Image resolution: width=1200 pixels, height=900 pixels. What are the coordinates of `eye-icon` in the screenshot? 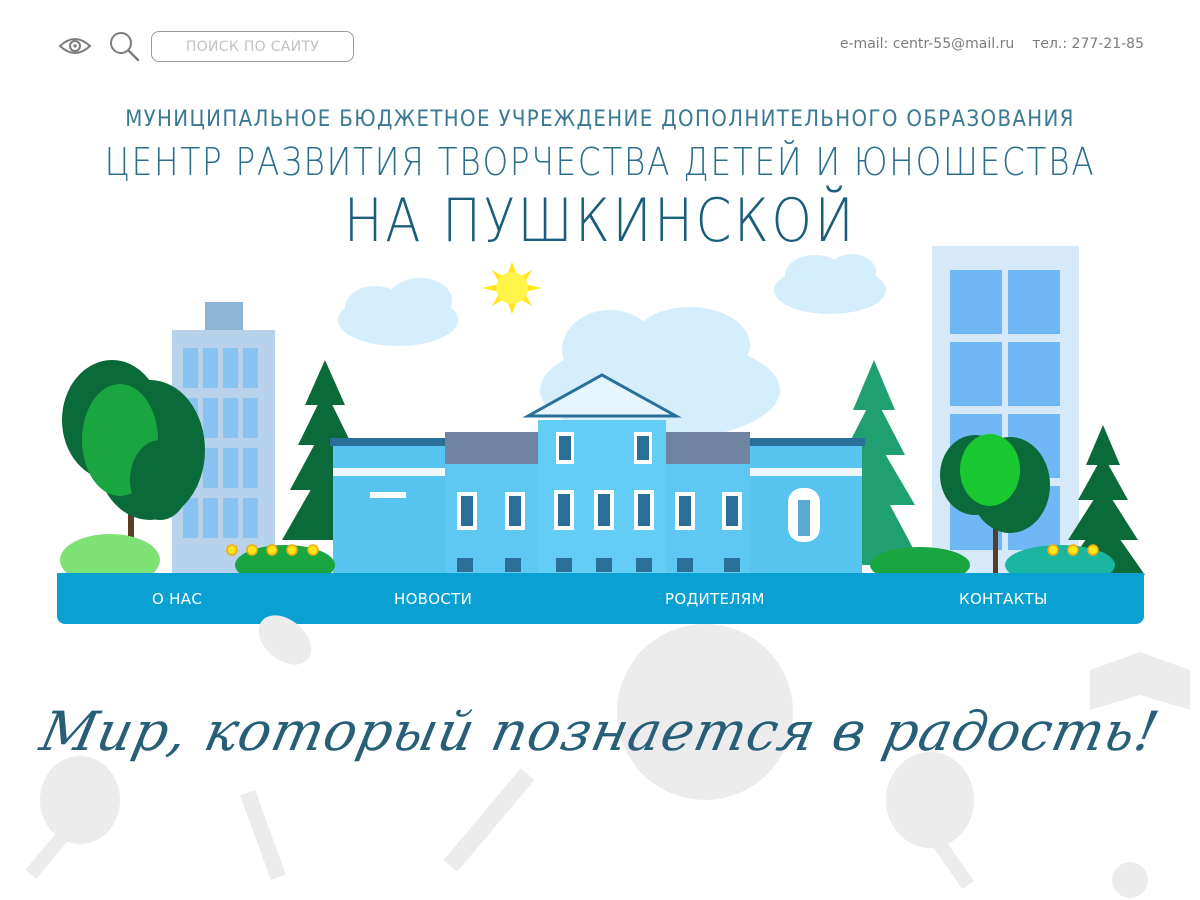 It's located at (75, 46).